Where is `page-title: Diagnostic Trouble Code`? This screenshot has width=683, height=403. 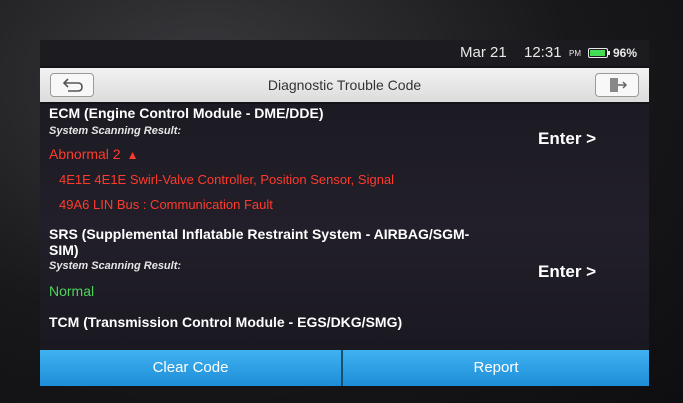 page-title: Diagnostic Trouble Code is located at coordinates (344, 85).